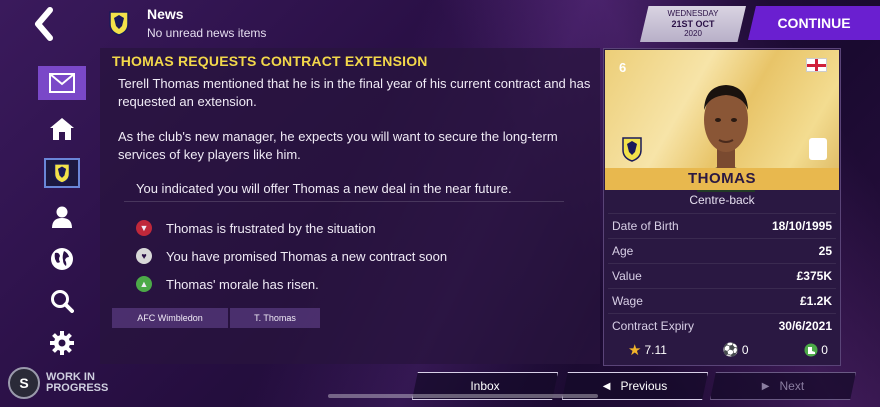 This screenshot has height=407, width=880. I want to click on star-icon: ★, so click(635, 350).